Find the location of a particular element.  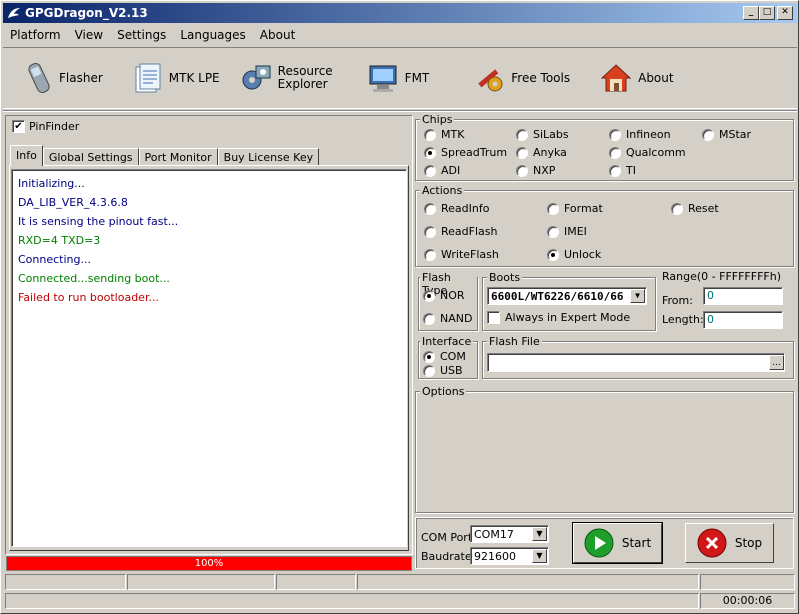

radio-imei-dot is located at coordinates (553, 231).